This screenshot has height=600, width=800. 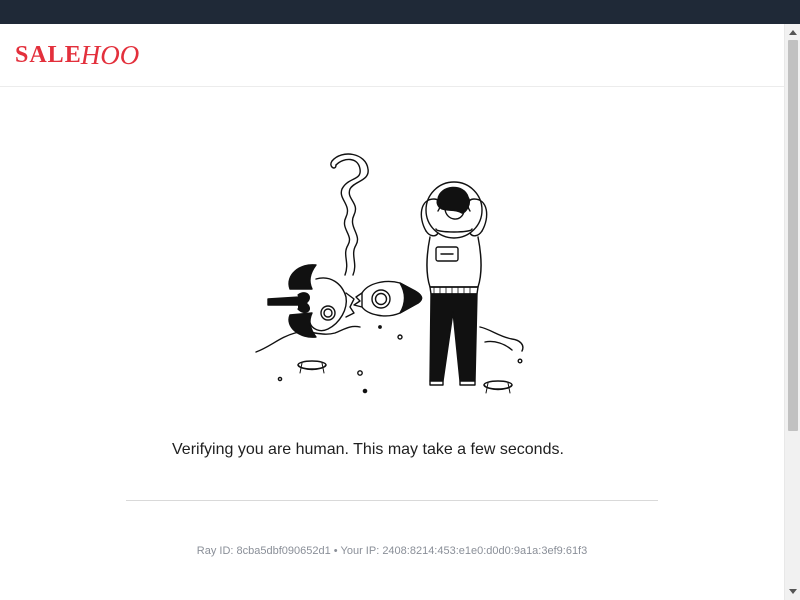 What do you see at coordinates (485, 551) in the screenshot?
I see `ip-value: 2408:8214:453:e1e0:d0d0:9a1a:3ef9:61f3` at bounding box center [485, 551].